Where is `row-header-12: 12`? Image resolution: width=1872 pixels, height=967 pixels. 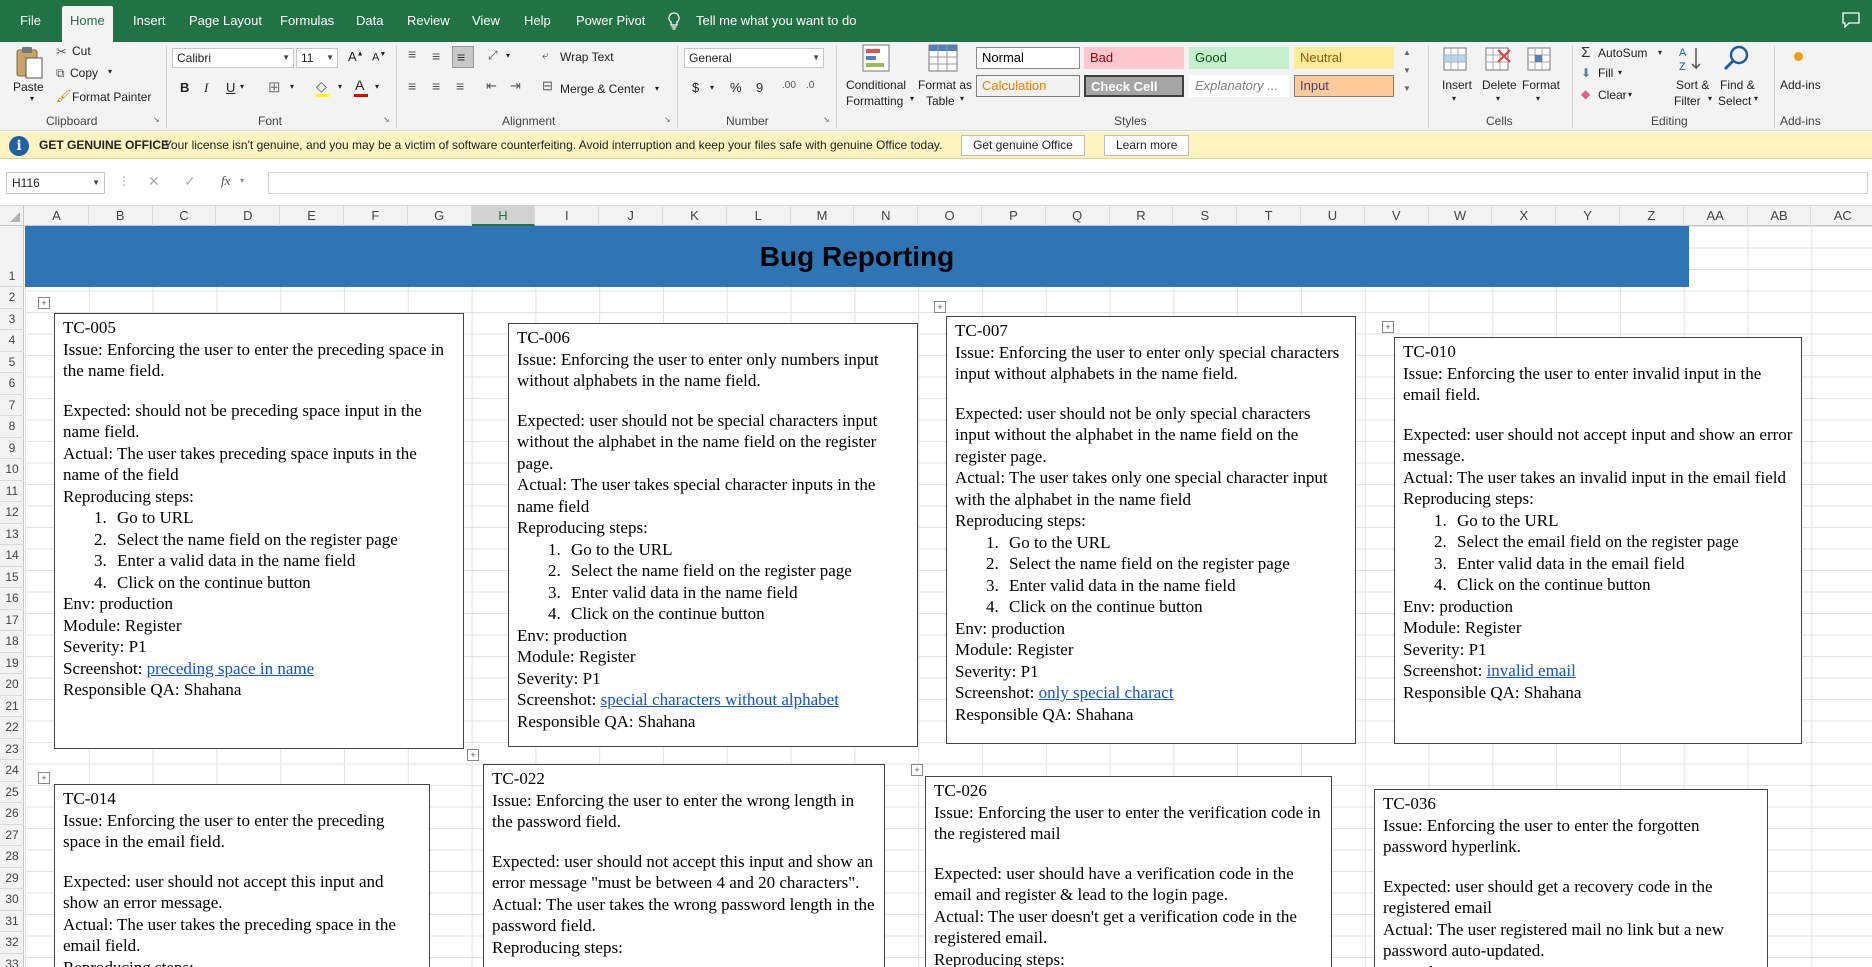 row-header-12: 12 is located at coordinates (12, 513).